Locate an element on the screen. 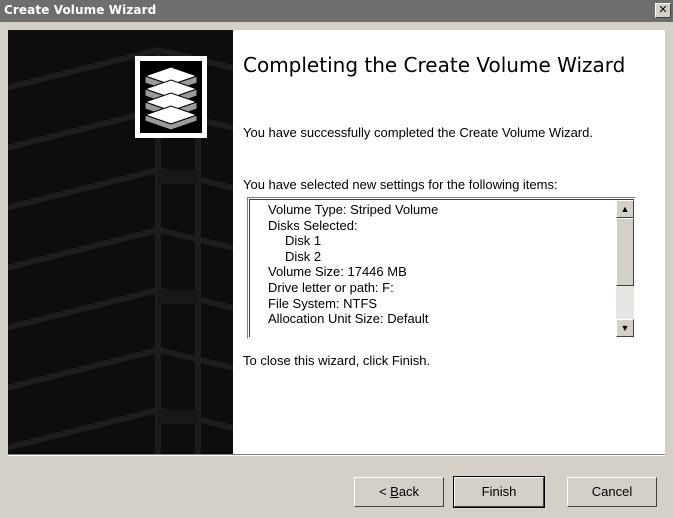  close-instruction: To close this wizard, click Finish. is located at coordinates (337, 360).